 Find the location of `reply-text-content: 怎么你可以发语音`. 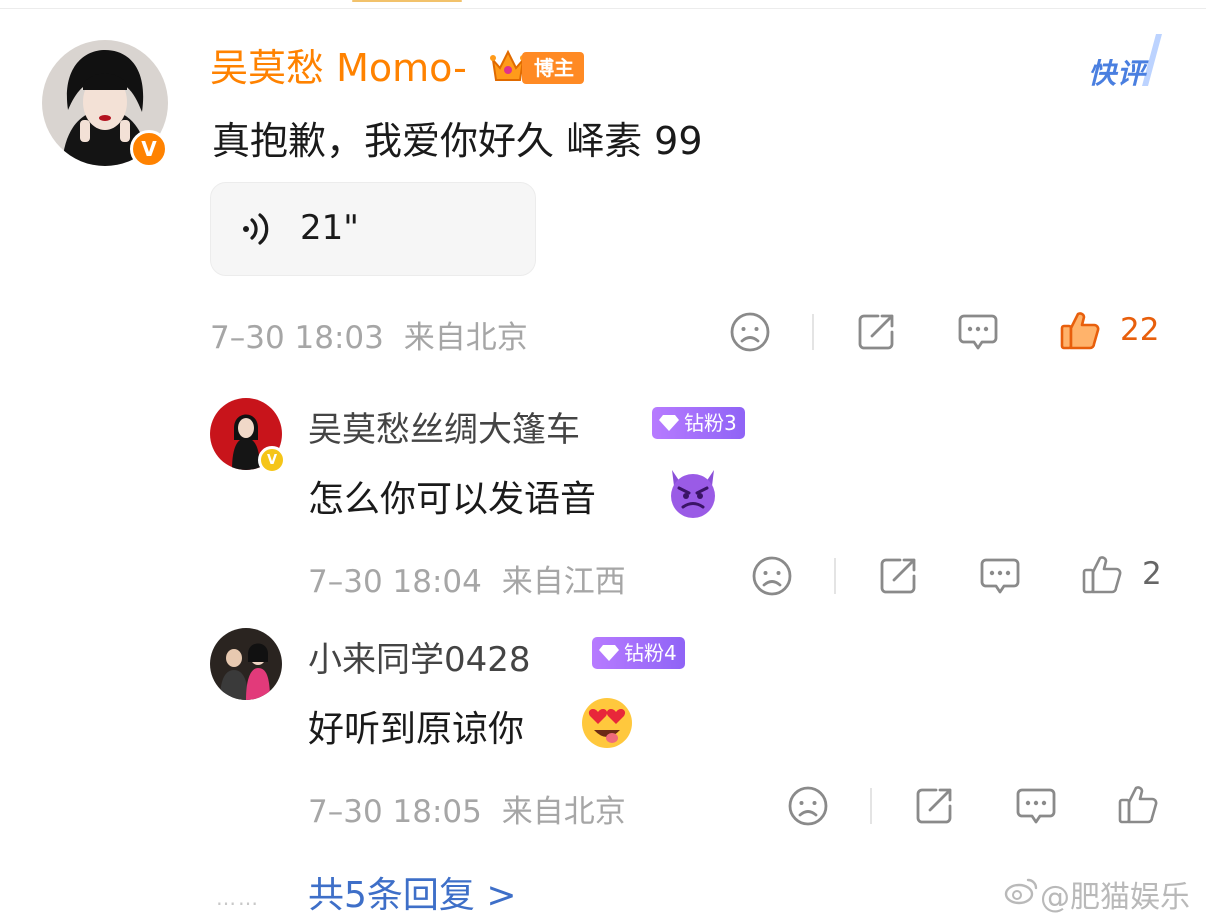

reply-text-content: 怎么你可以发语音 is located at coordinates (452, 499).